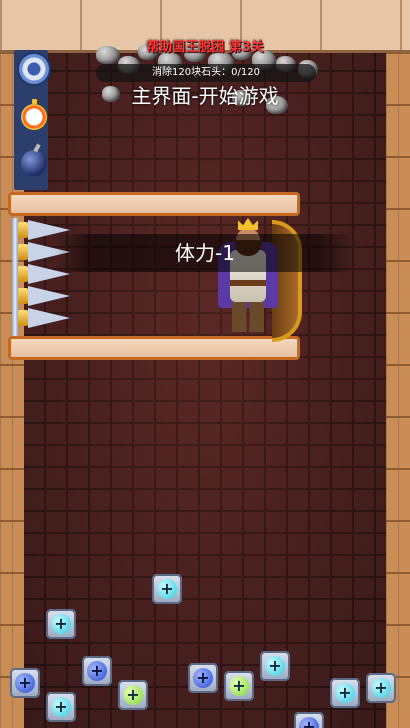 This screenshot has width=410, height=728. What do you see at coordinates (154, 348) in the screenshot?
I see `lower-plank` at bounding box center [154, 348].